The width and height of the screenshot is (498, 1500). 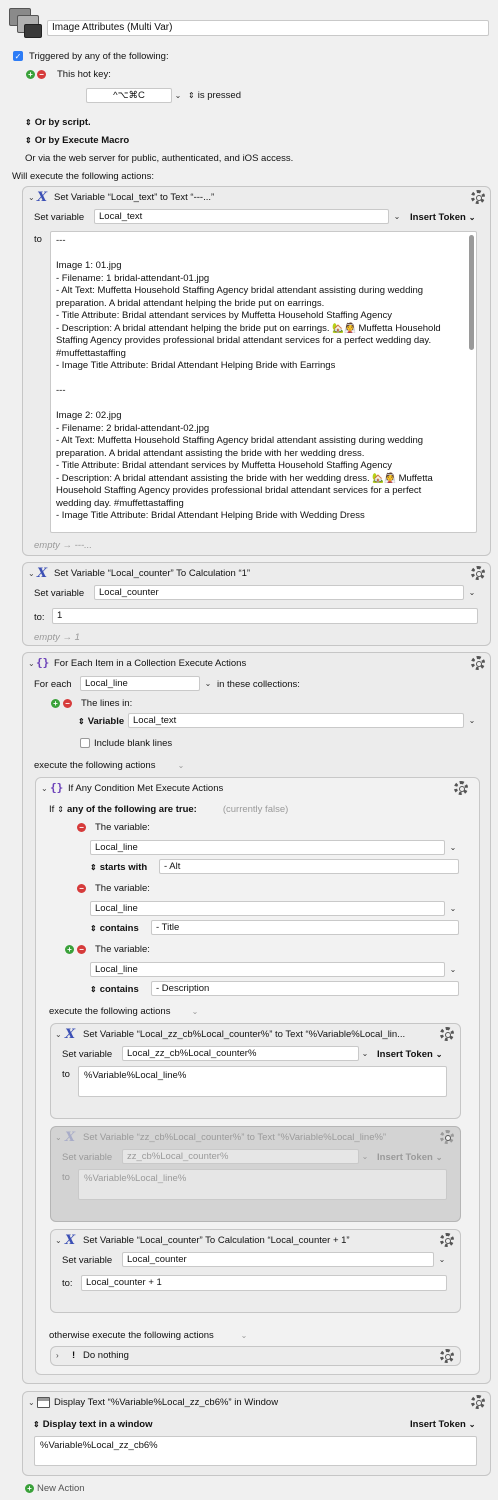 I want to click on collection-type-select: ⇕ Variable, so click(x=101, y=721).